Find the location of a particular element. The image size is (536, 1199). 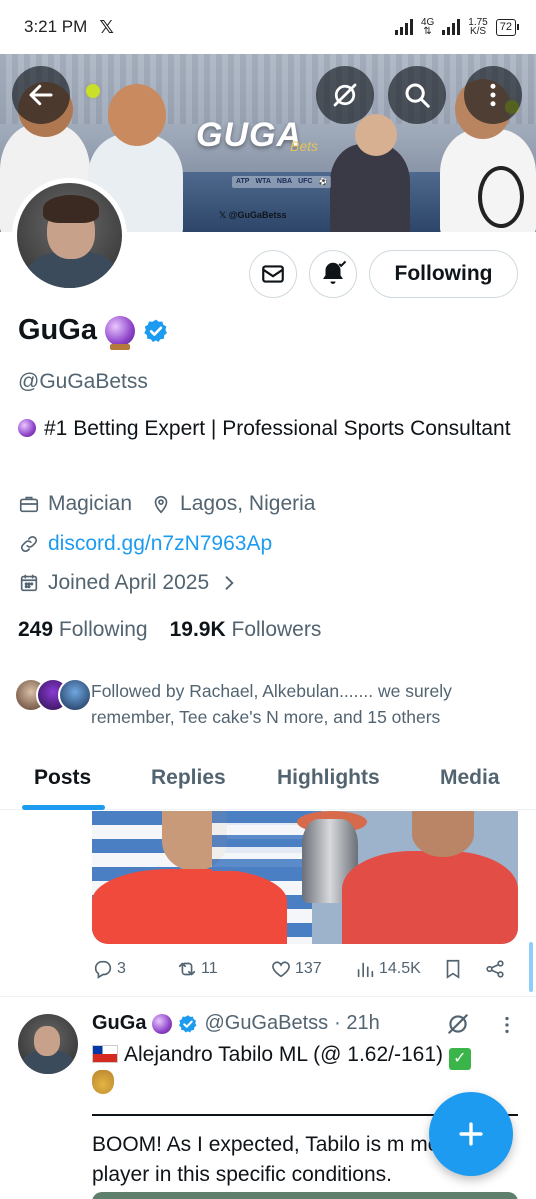

tour-logo: ⚽ is located at coordinates (323, 182).